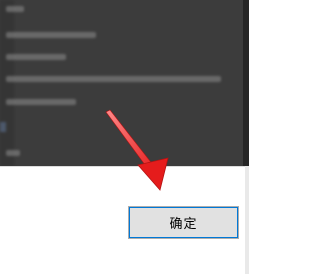 The height and width of the screenshot is (274, 320). What do you see at coordinates (3, 127) in the screenshot?
I see `list-item-icon` at bounding box center [3, 127].